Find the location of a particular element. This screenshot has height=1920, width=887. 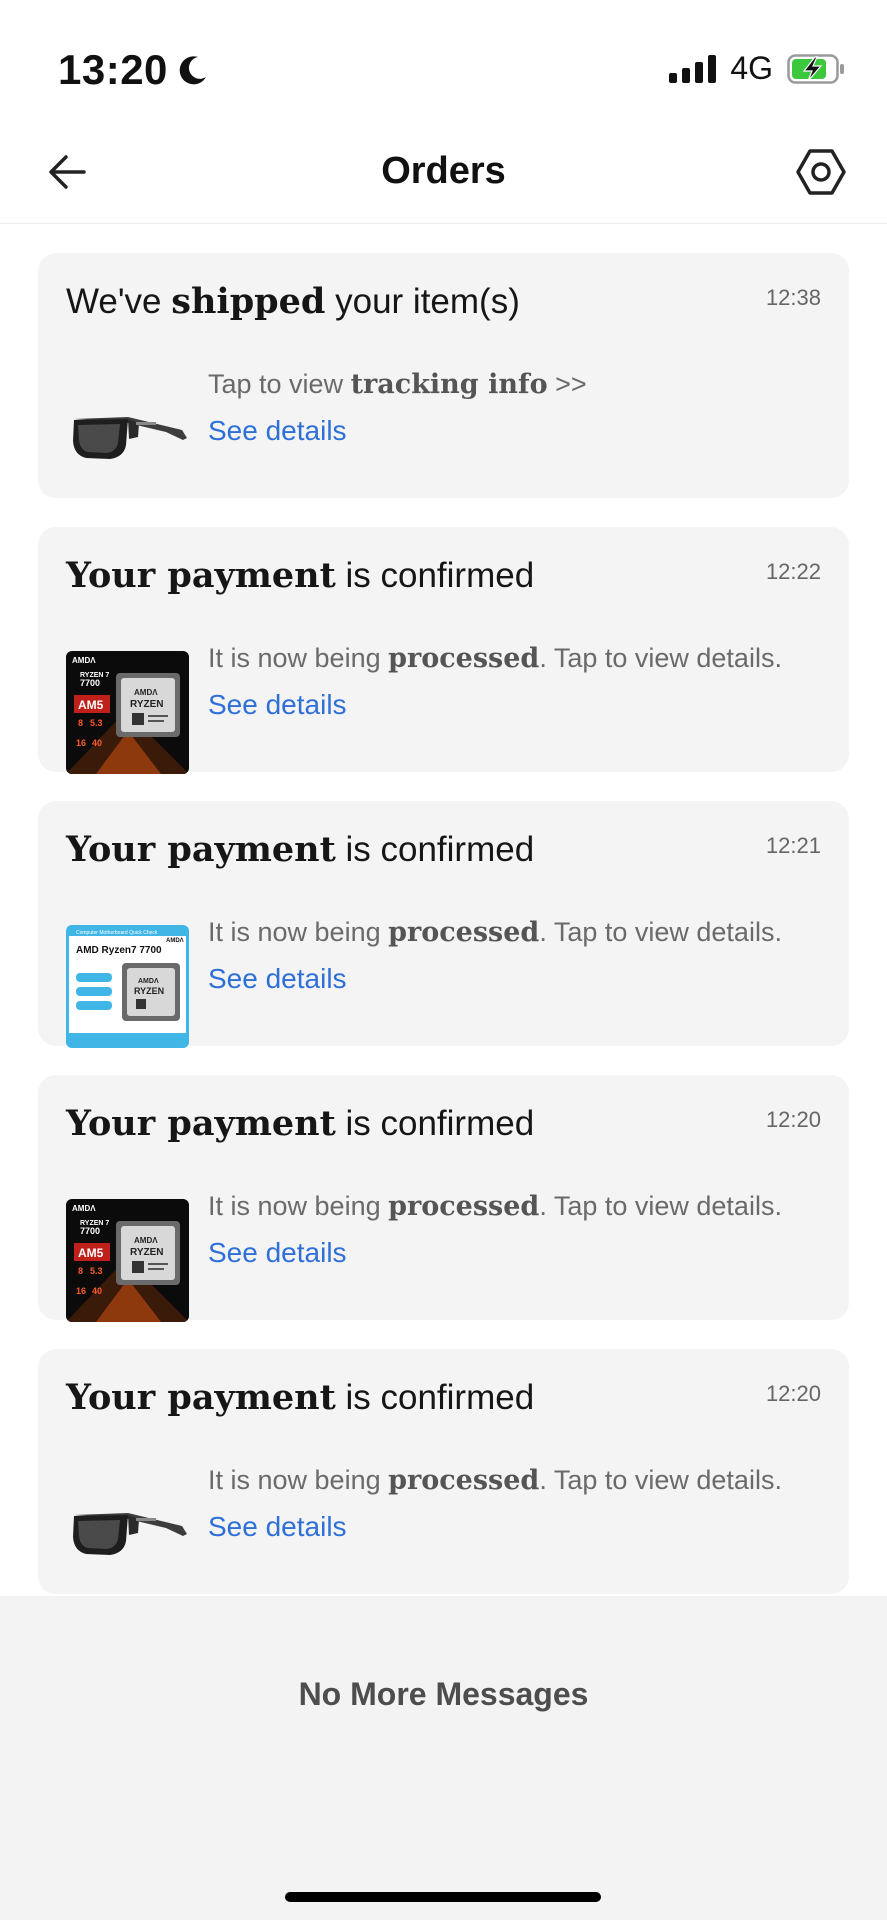

status-time: 13:20 is located at coordinates (134, 70).